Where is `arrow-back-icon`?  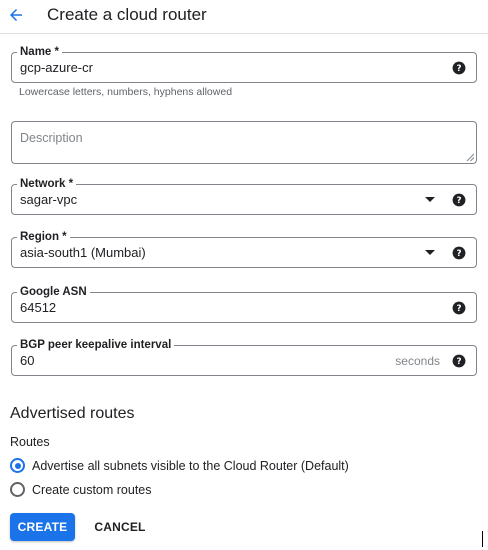
arrow-back-icon is located at coordinates (16, 15).